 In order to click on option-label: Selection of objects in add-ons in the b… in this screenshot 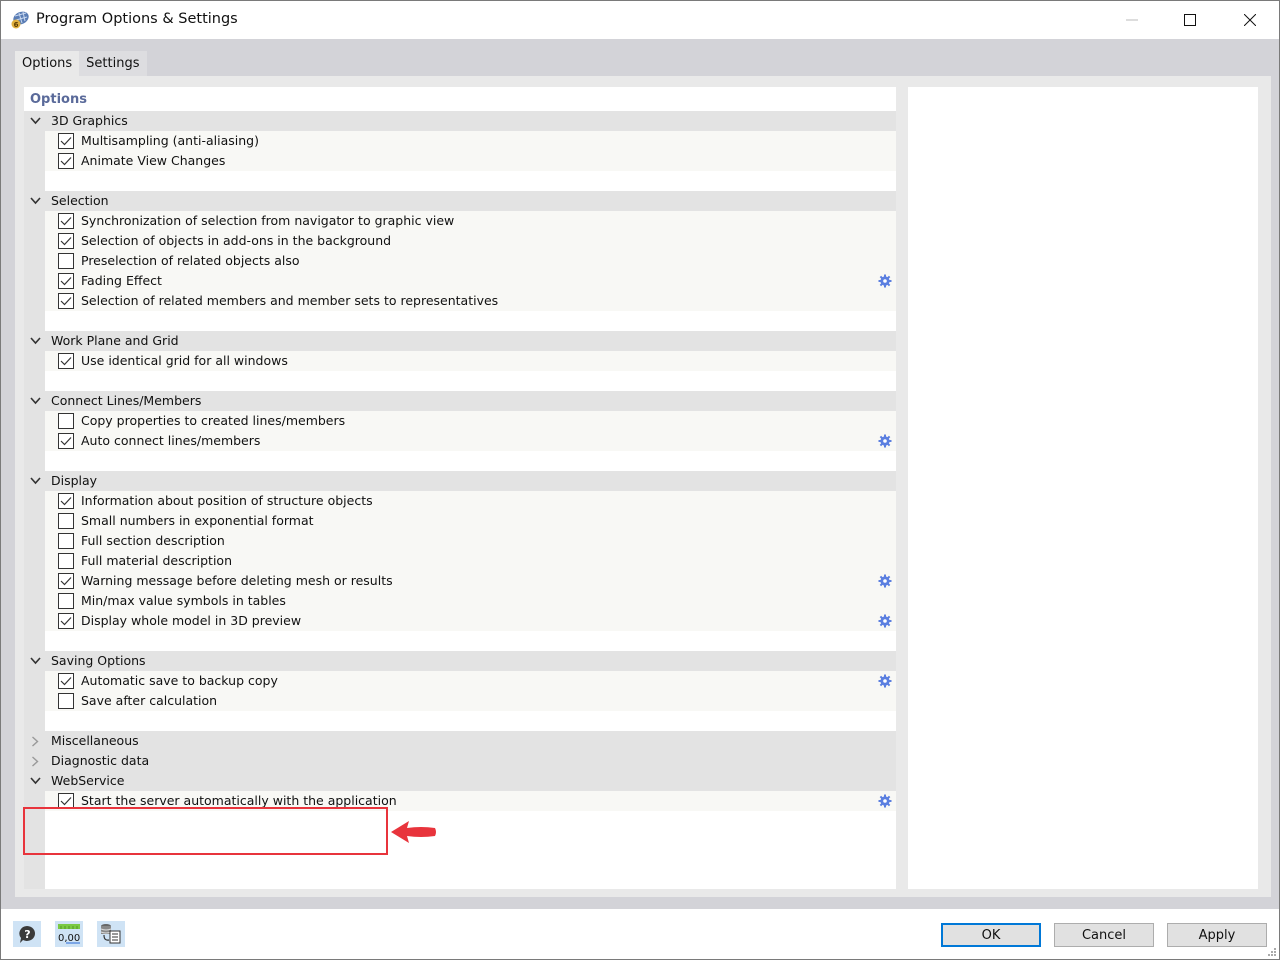, I will do `click(236, 240)`.